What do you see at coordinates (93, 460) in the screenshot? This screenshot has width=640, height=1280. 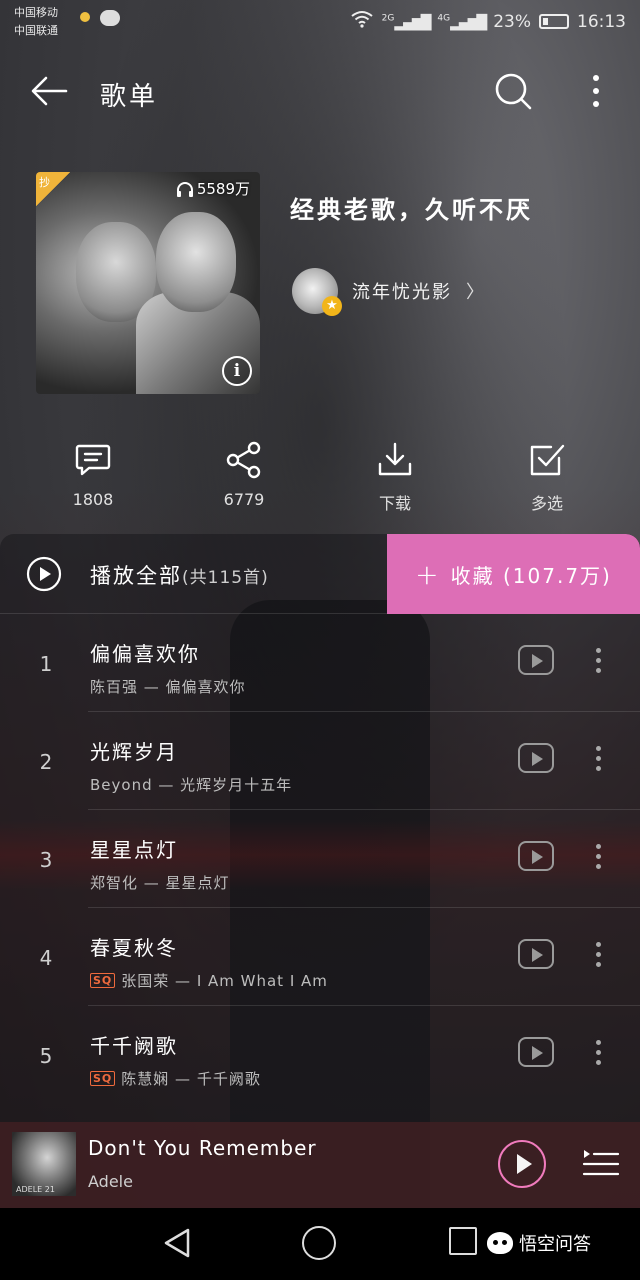 I see `comment-icon` at bounding box center [93, 460].